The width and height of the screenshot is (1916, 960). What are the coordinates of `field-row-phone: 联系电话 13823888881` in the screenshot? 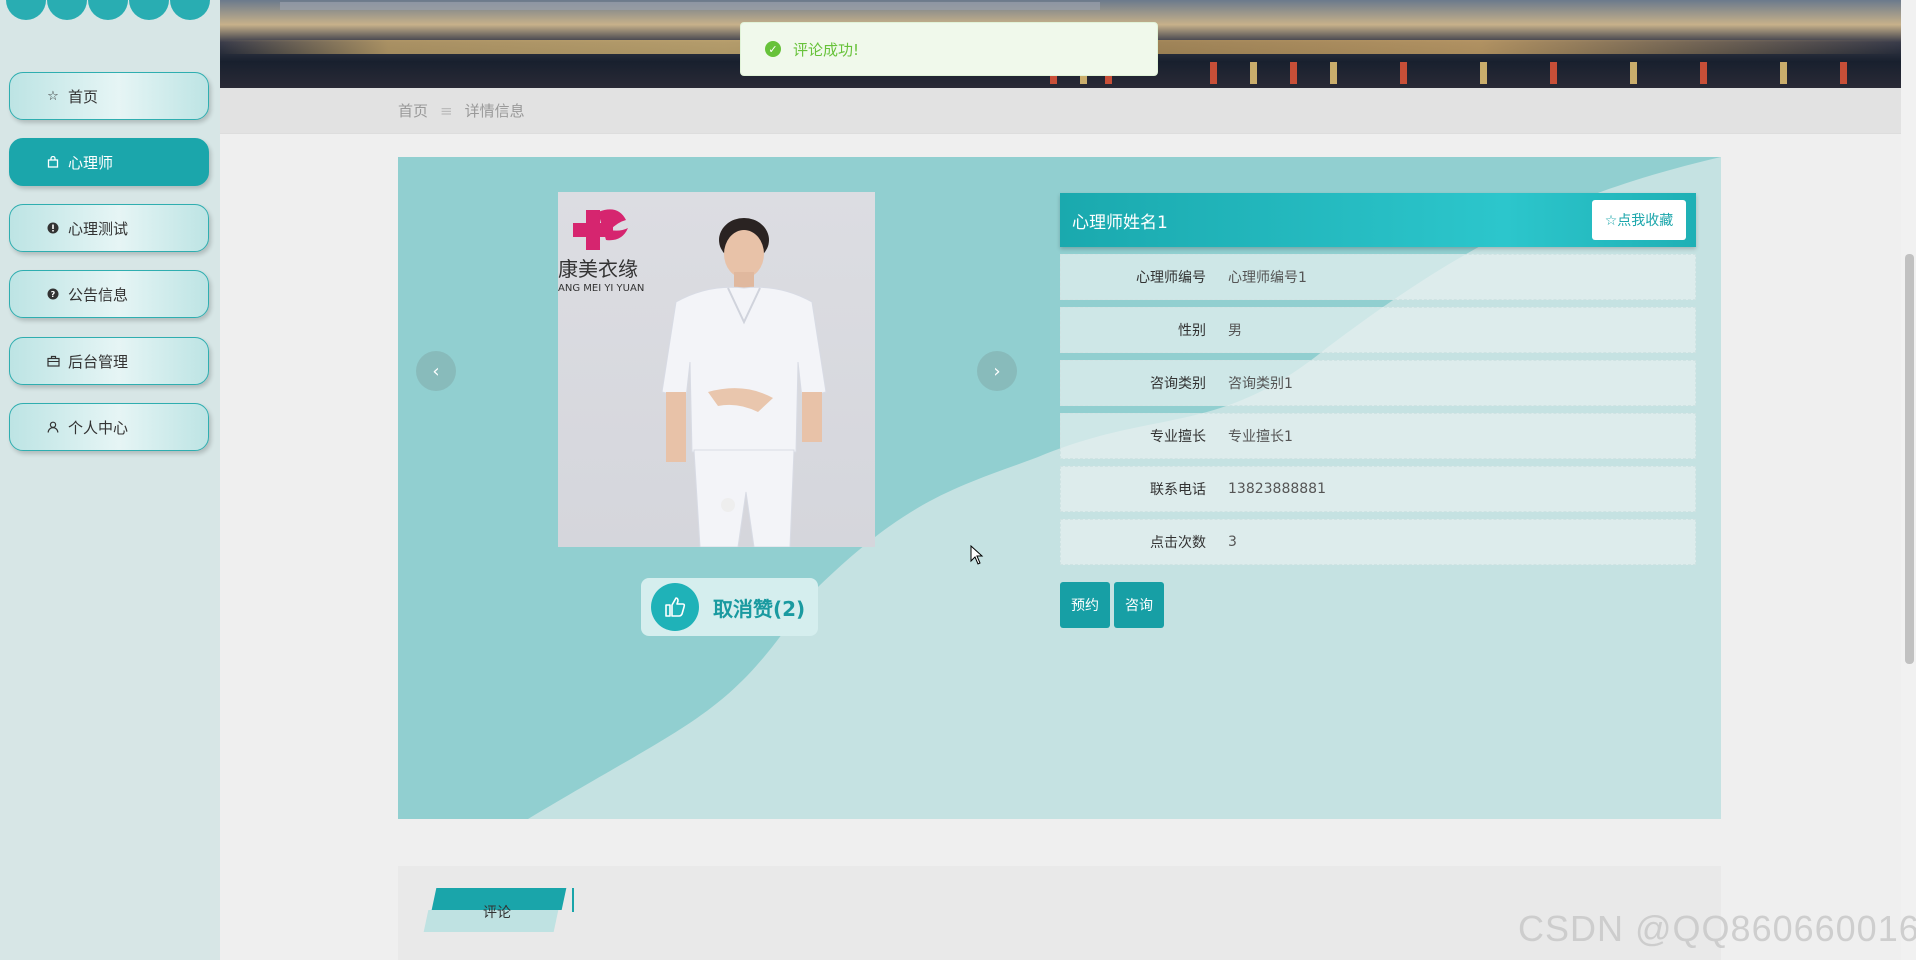 It's located at (1378, 489).